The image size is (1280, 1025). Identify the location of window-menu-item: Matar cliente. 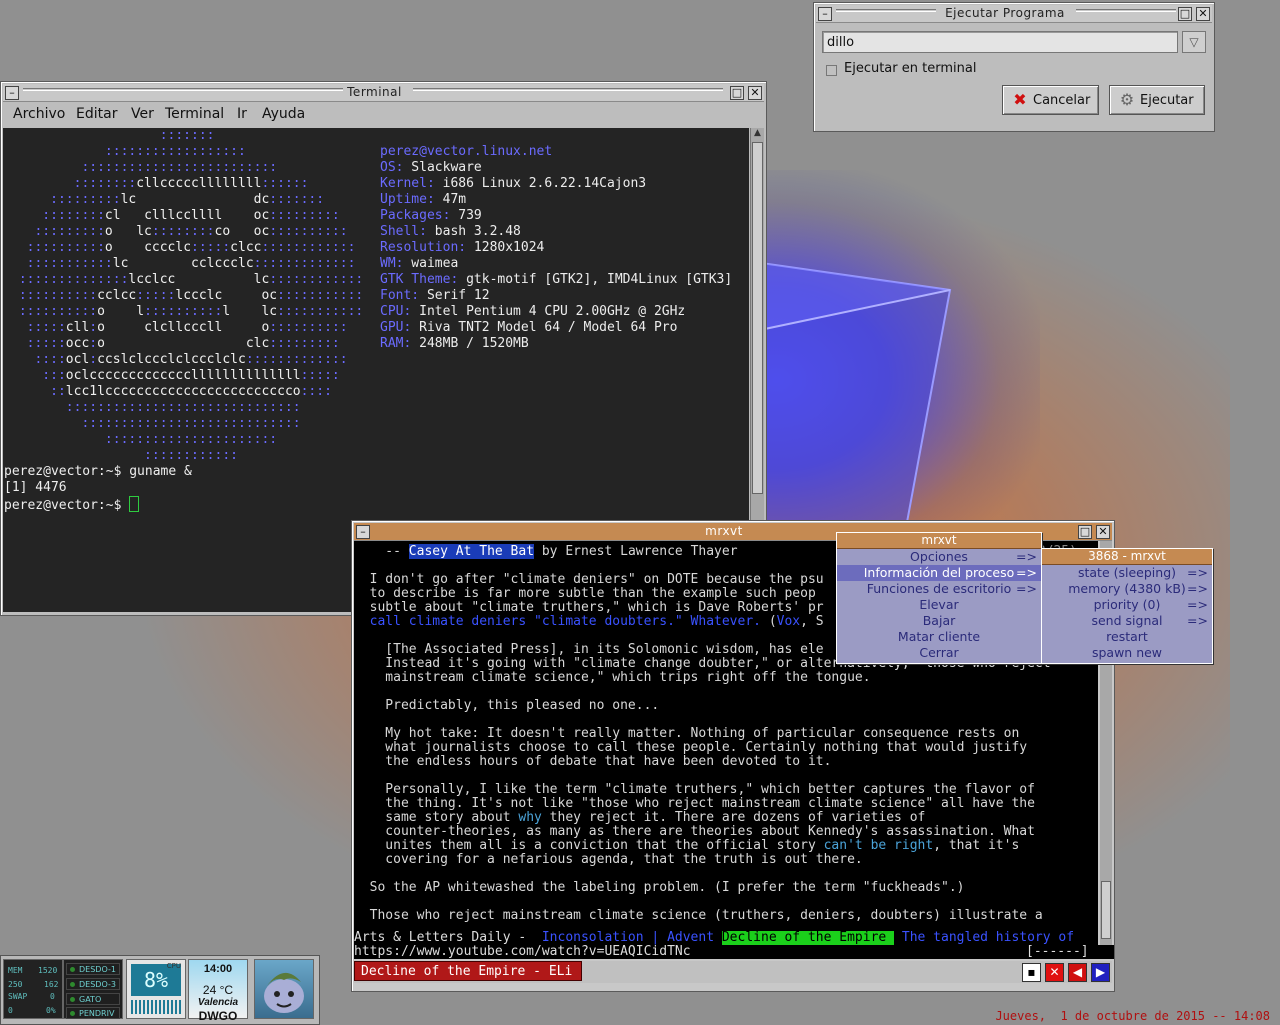
(939, 637).